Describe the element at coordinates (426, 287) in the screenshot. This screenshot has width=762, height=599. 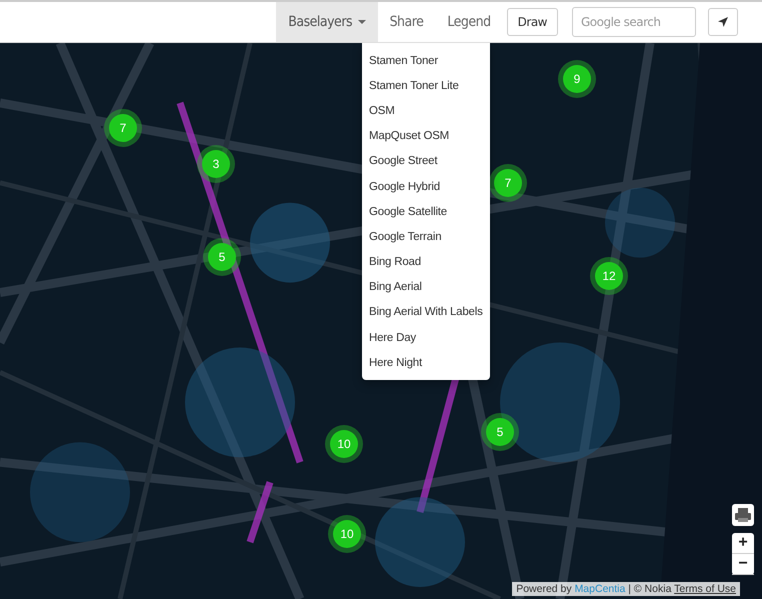
I see `menu-item: Bing Aerial` at that location.